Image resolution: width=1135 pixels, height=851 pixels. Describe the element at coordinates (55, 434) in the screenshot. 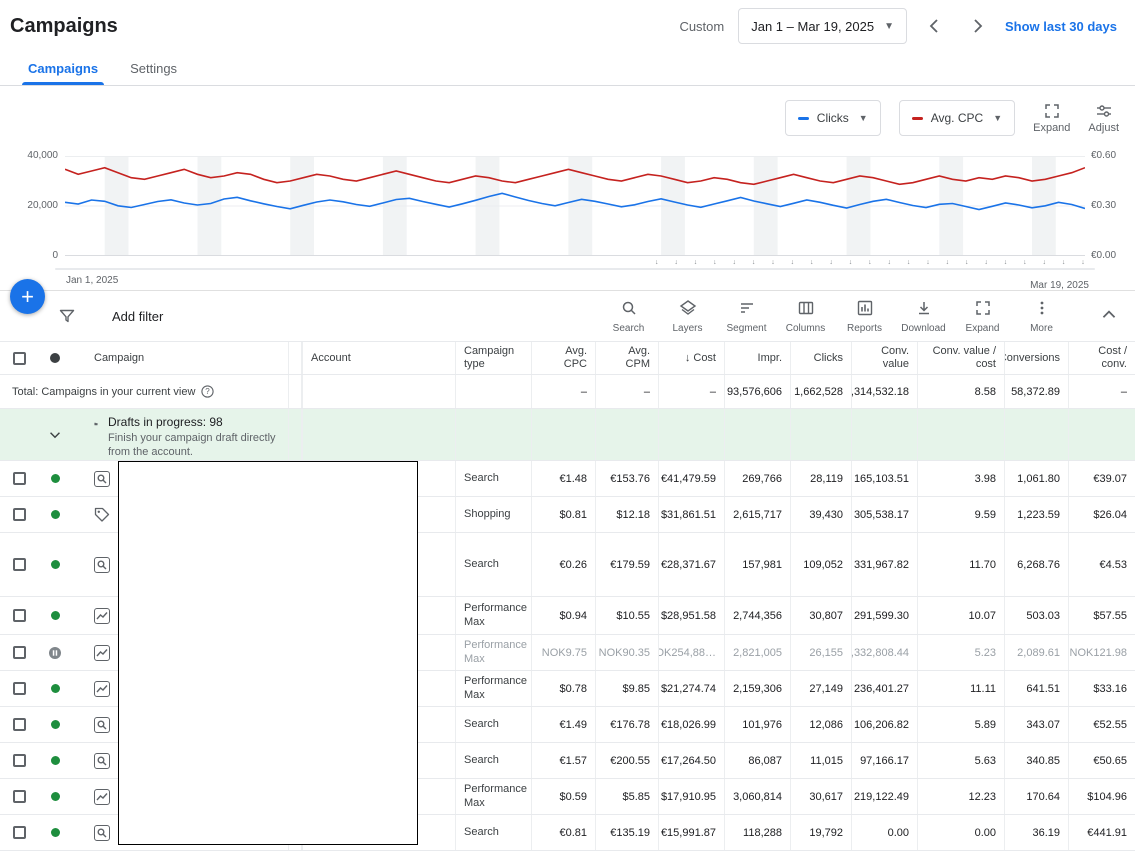

I see `drafts-expand-toggle` at that location.